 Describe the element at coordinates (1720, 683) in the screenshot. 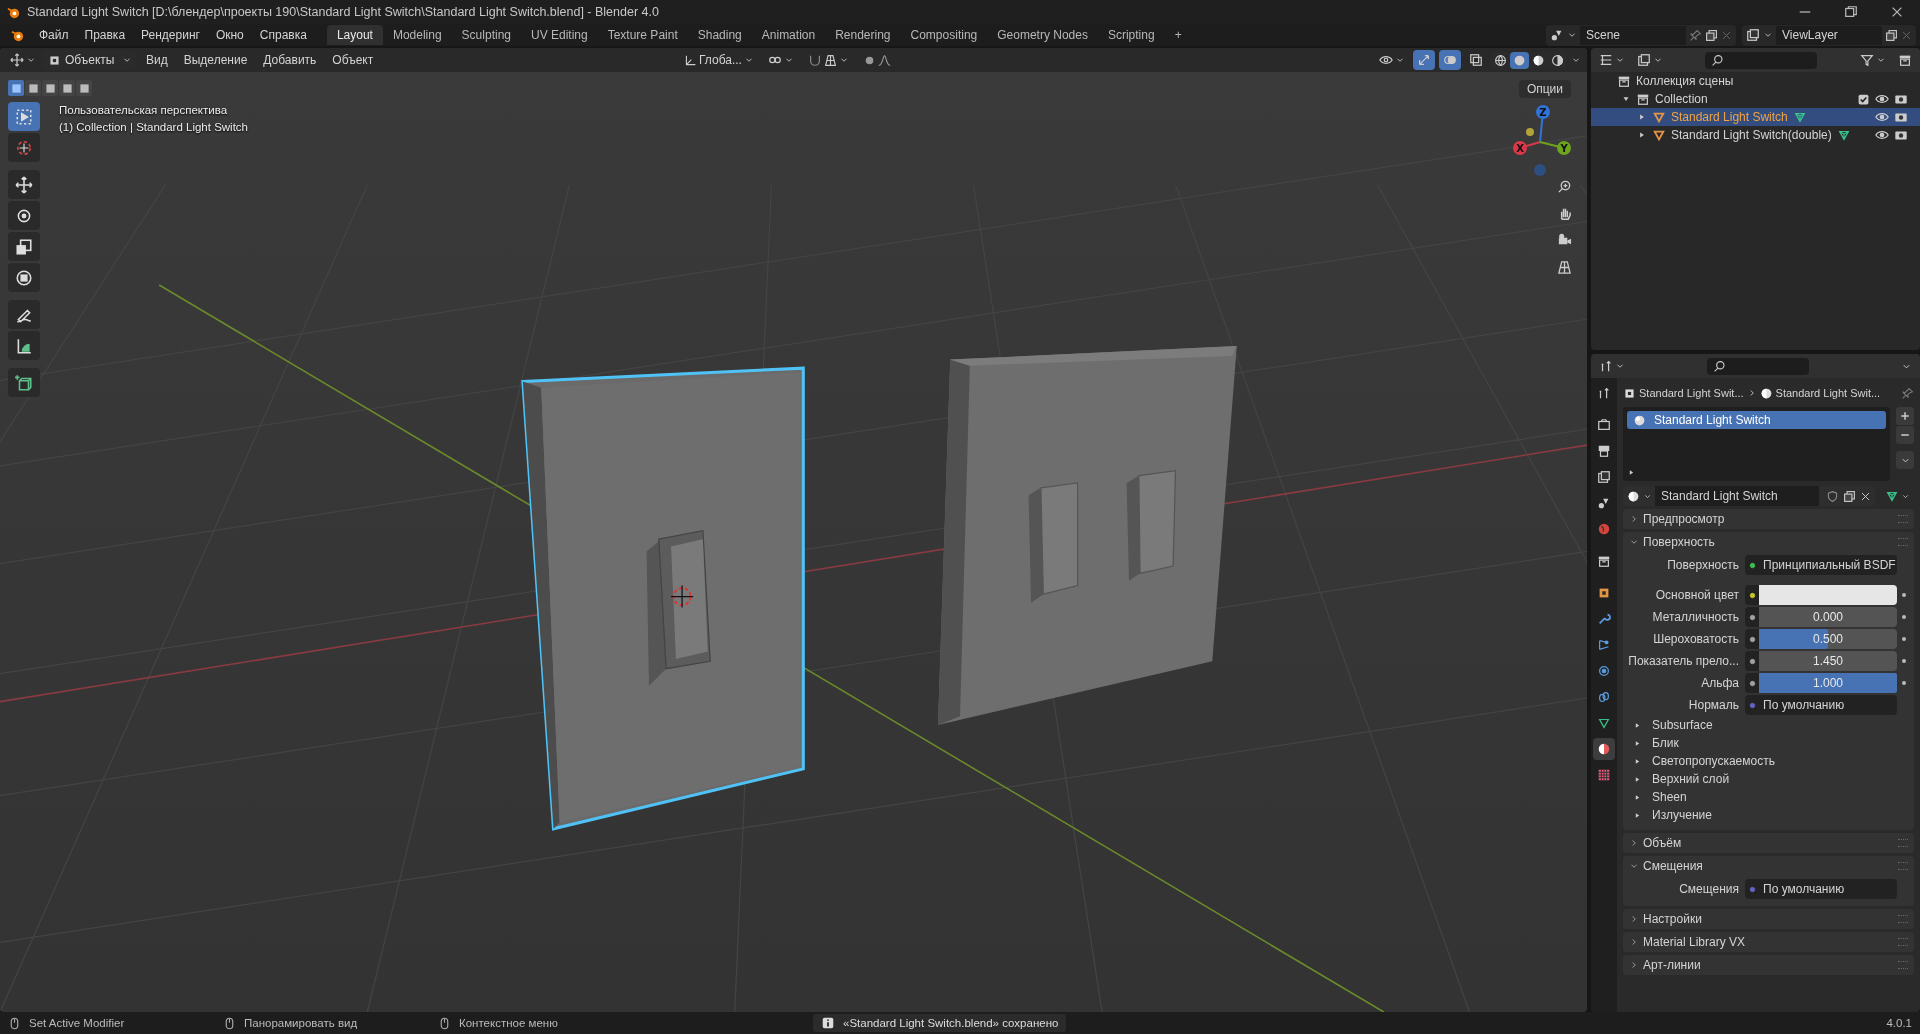

I see `field-label: Альфа` at that location.